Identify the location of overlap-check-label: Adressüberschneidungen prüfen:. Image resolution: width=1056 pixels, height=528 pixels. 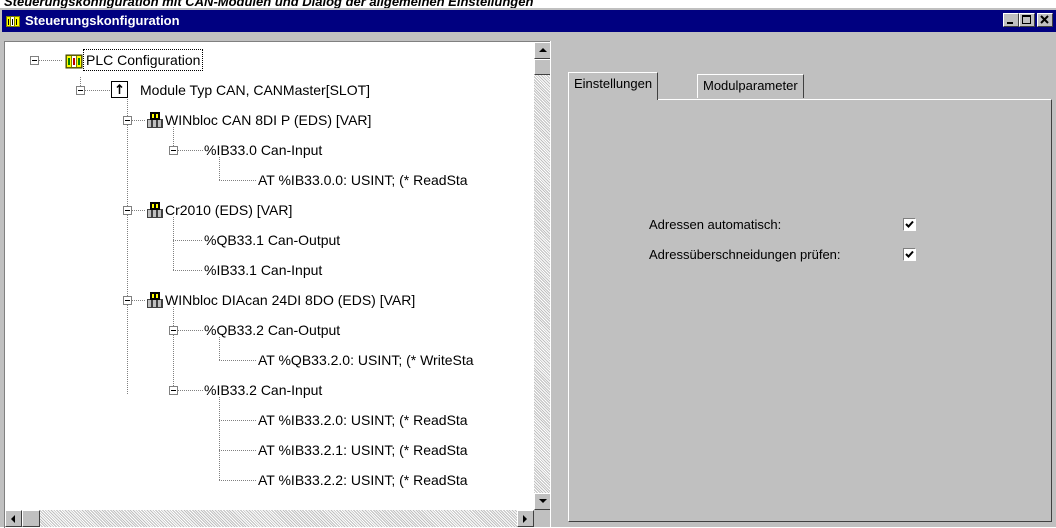
(745, 254).